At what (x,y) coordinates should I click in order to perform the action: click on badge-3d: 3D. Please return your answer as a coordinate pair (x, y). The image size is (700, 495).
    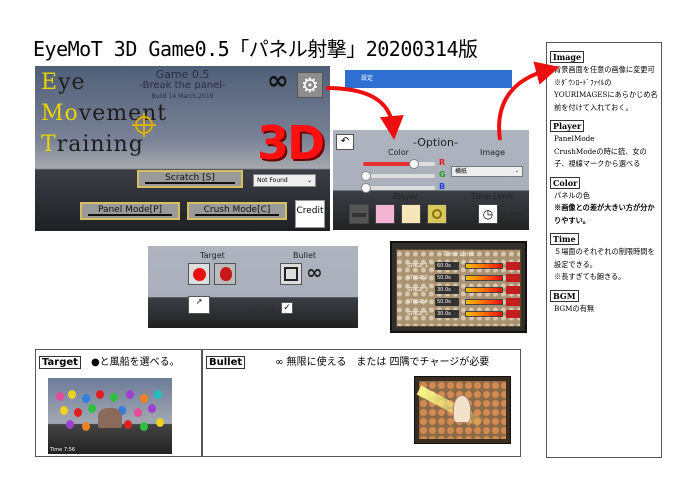
    Looking at the image, I should click on (291, 143).